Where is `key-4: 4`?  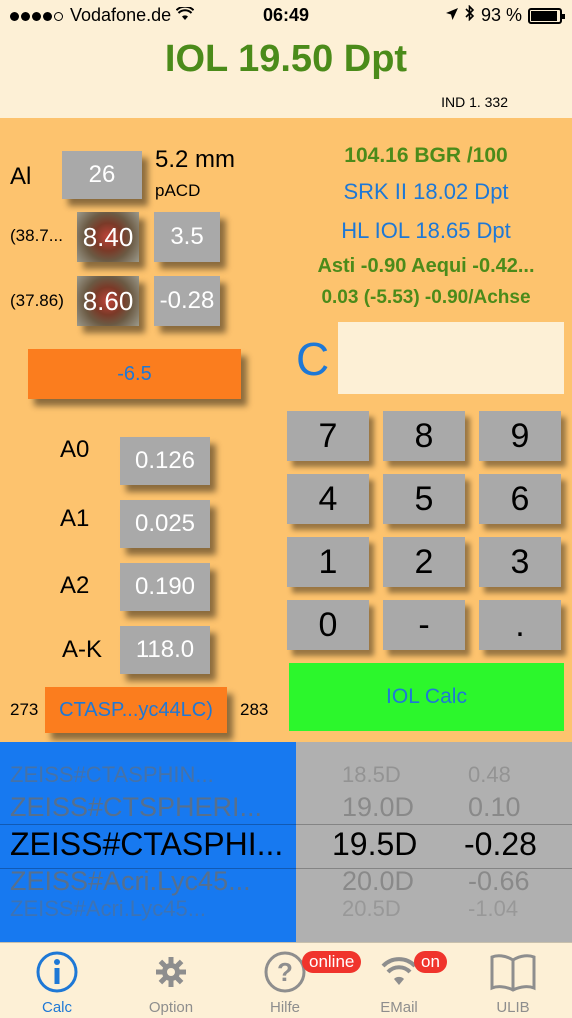
key-4: 4 is located at coordinates (328, 499).